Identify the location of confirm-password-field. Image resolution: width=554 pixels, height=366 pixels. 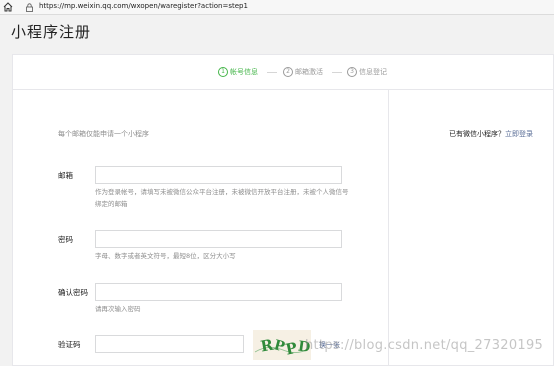
(218, 292).